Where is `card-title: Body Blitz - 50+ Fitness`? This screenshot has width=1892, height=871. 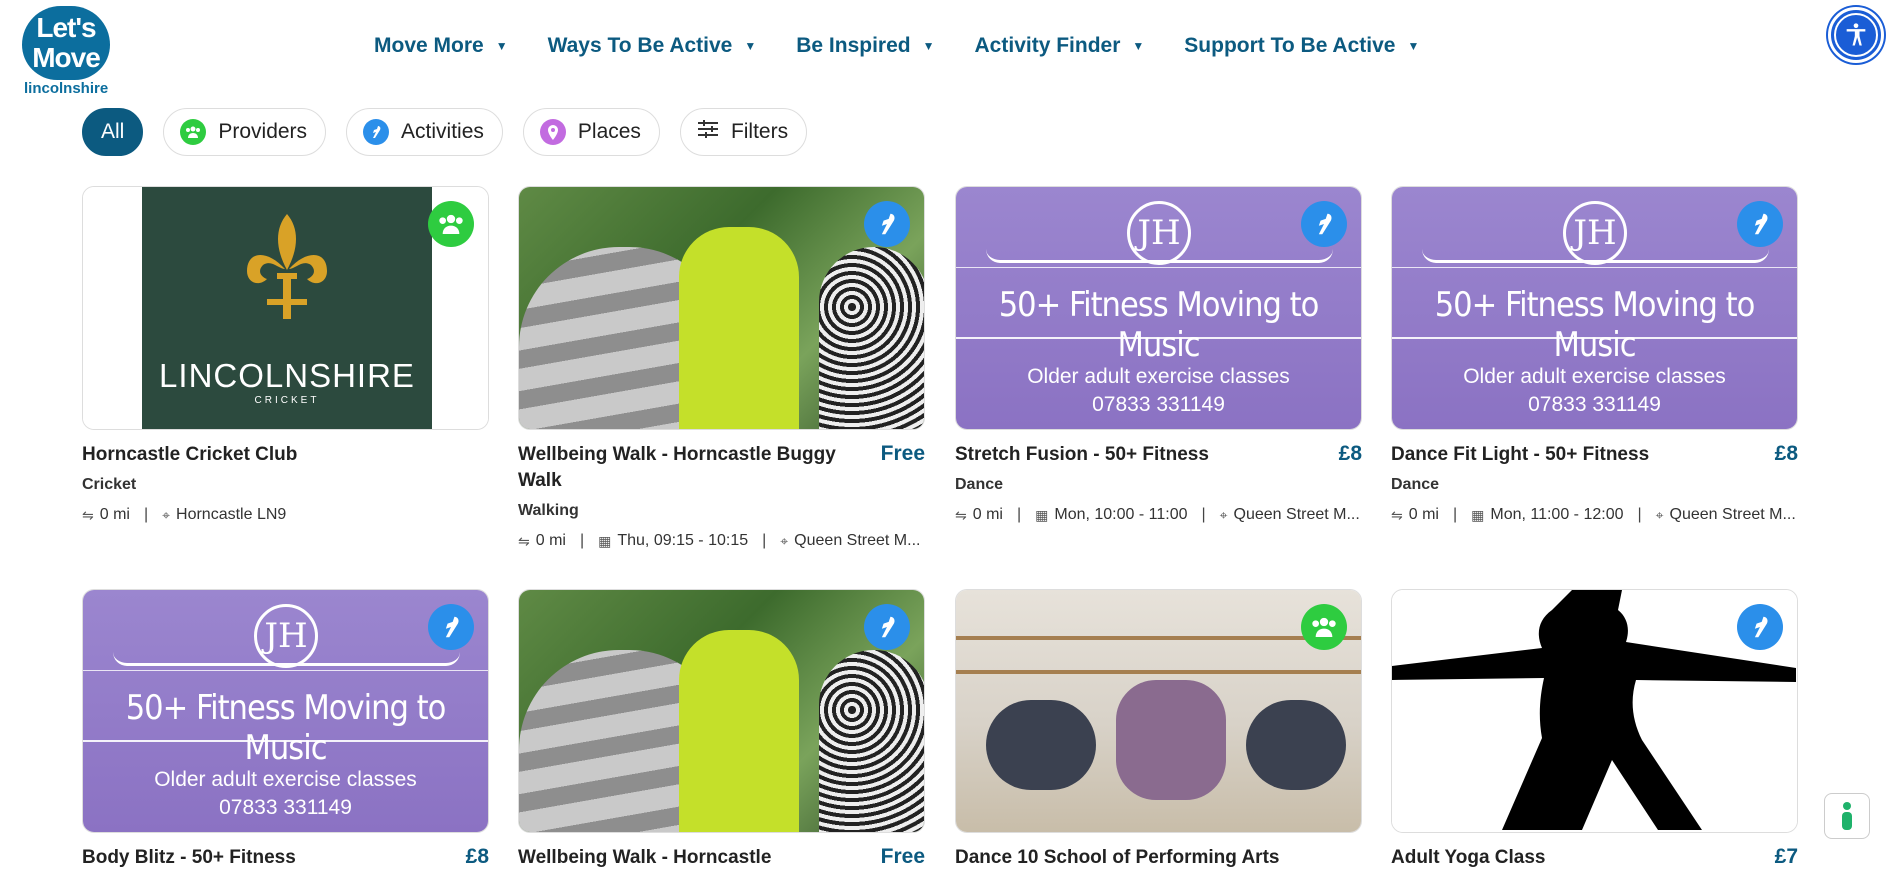 card-title: Body Blitz - 50+ Fitness is located at coordinates (189, 858).